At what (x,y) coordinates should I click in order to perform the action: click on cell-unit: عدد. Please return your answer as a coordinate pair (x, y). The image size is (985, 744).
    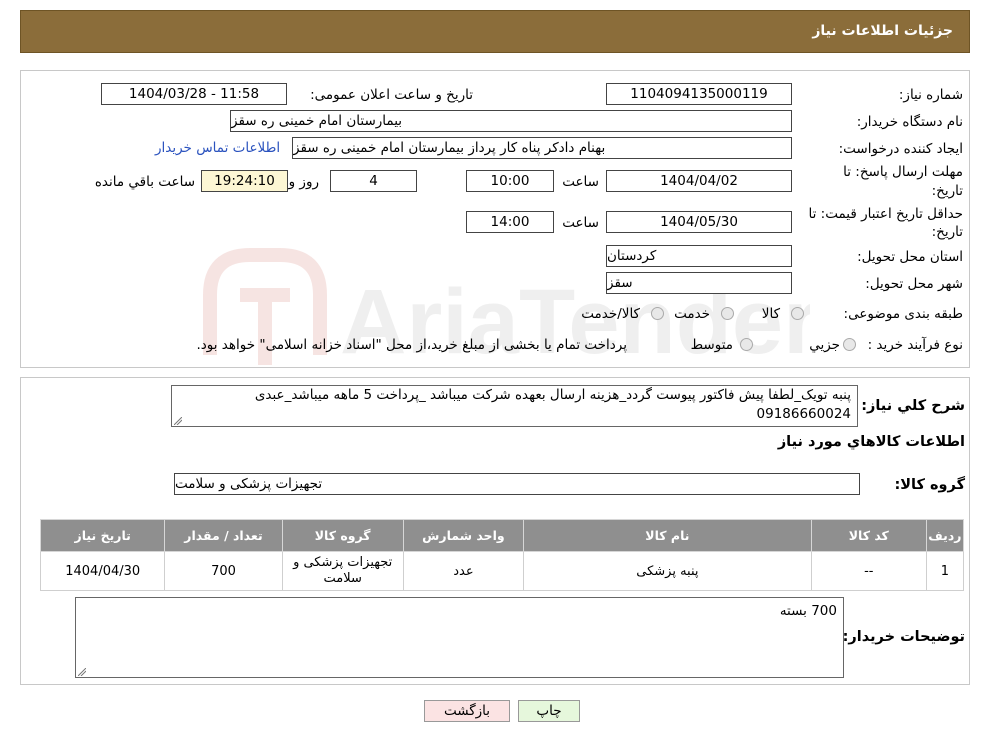
    Looking at the image, I should click on (463, 571).